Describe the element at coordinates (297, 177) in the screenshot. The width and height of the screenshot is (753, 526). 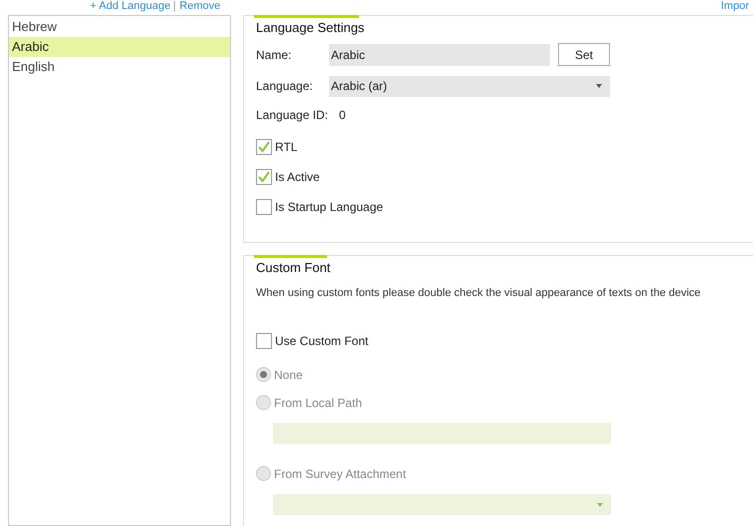
I see `checkbox-label: Is Active` at that location.